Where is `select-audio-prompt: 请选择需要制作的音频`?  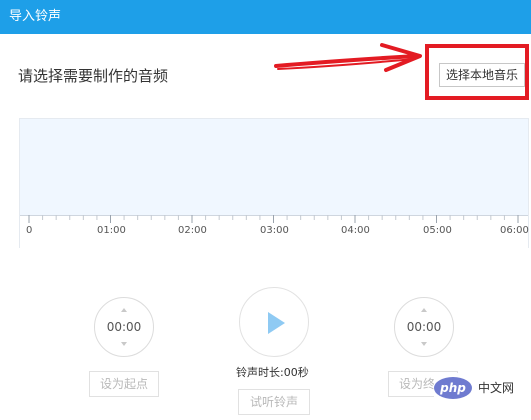
select-audio-prompt: 请选择需要制作的音频 is located at coordinates (93, 76).